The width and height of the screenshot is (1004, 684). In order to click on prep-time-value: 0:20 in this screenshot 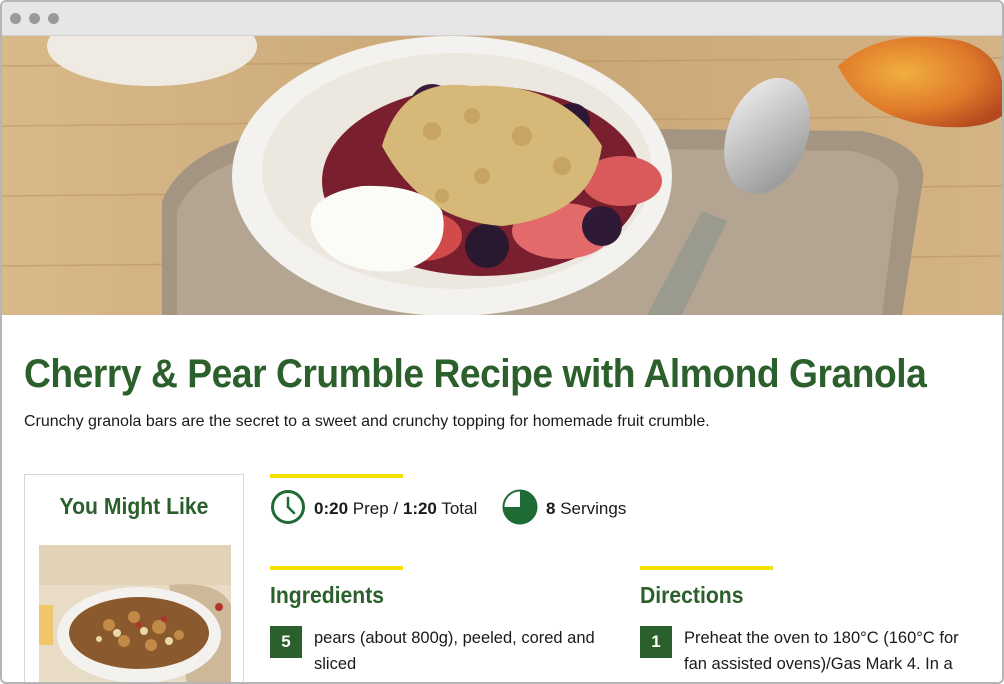, I will do `click(331, 508)`.